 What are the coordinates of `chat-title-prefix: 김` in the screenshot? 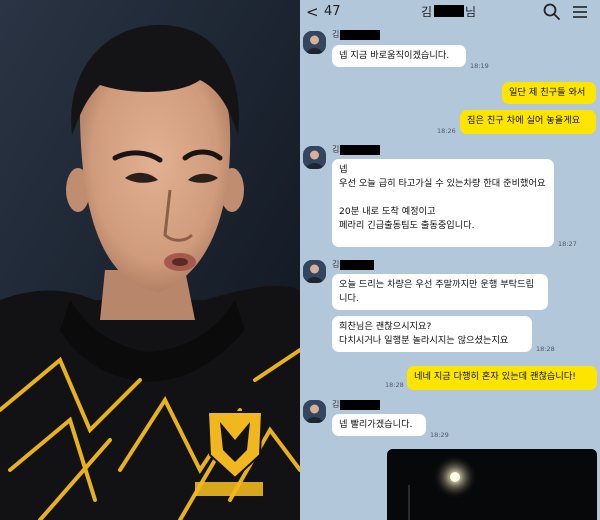 It's located at (427, 12).